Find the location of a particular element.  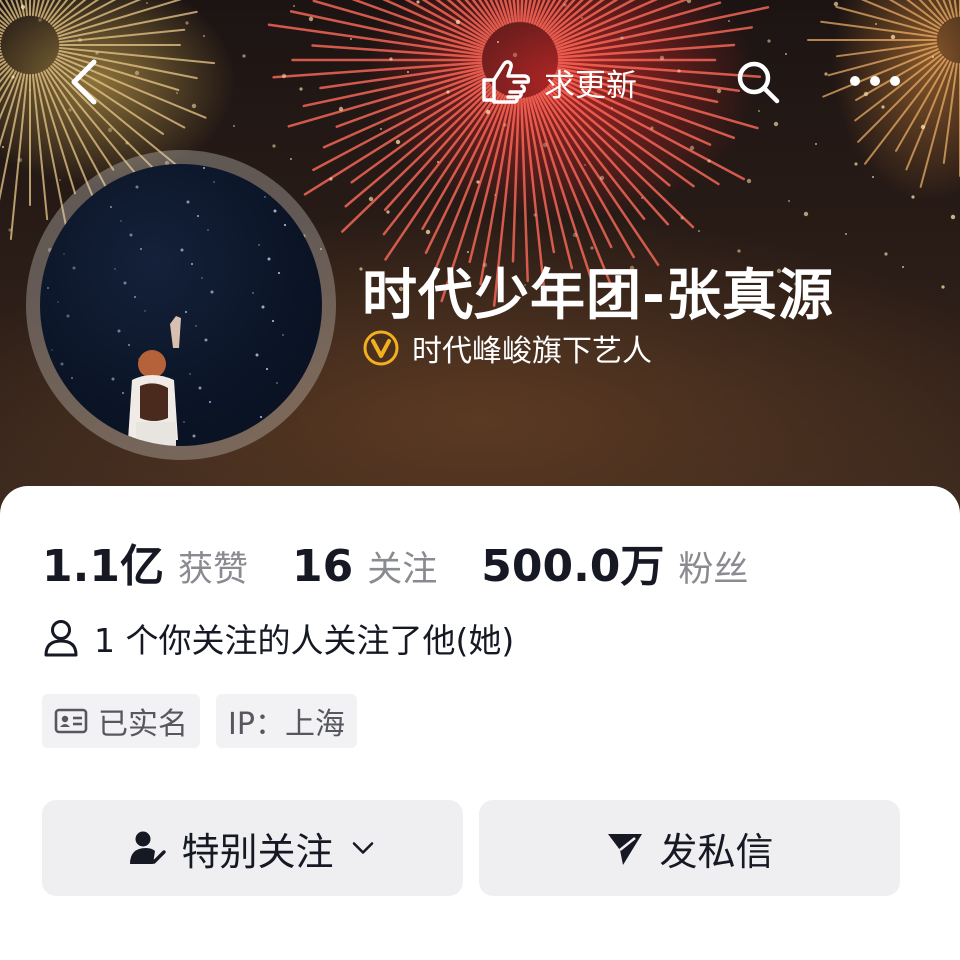

search-icon is located at coordinates (758, 82).